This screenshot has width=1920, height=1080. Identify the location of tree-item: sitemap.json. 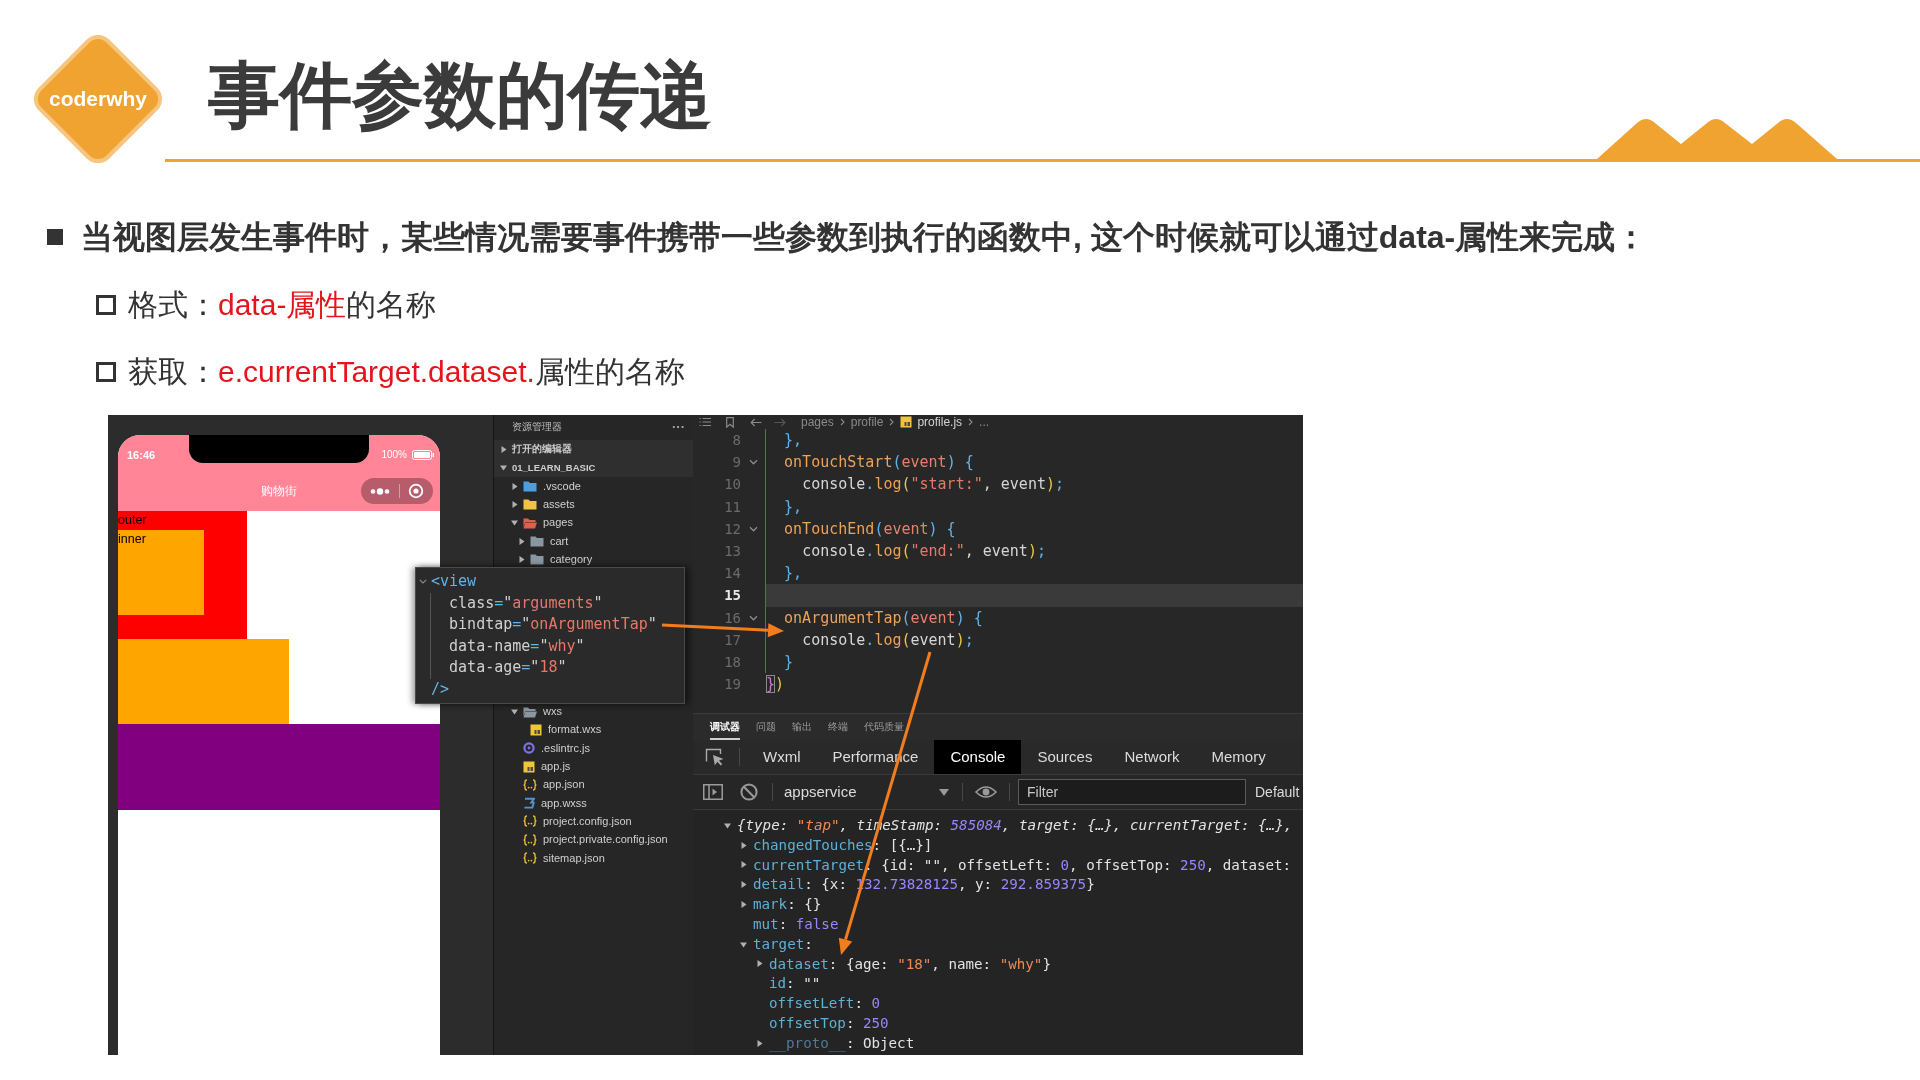
(593, 858).